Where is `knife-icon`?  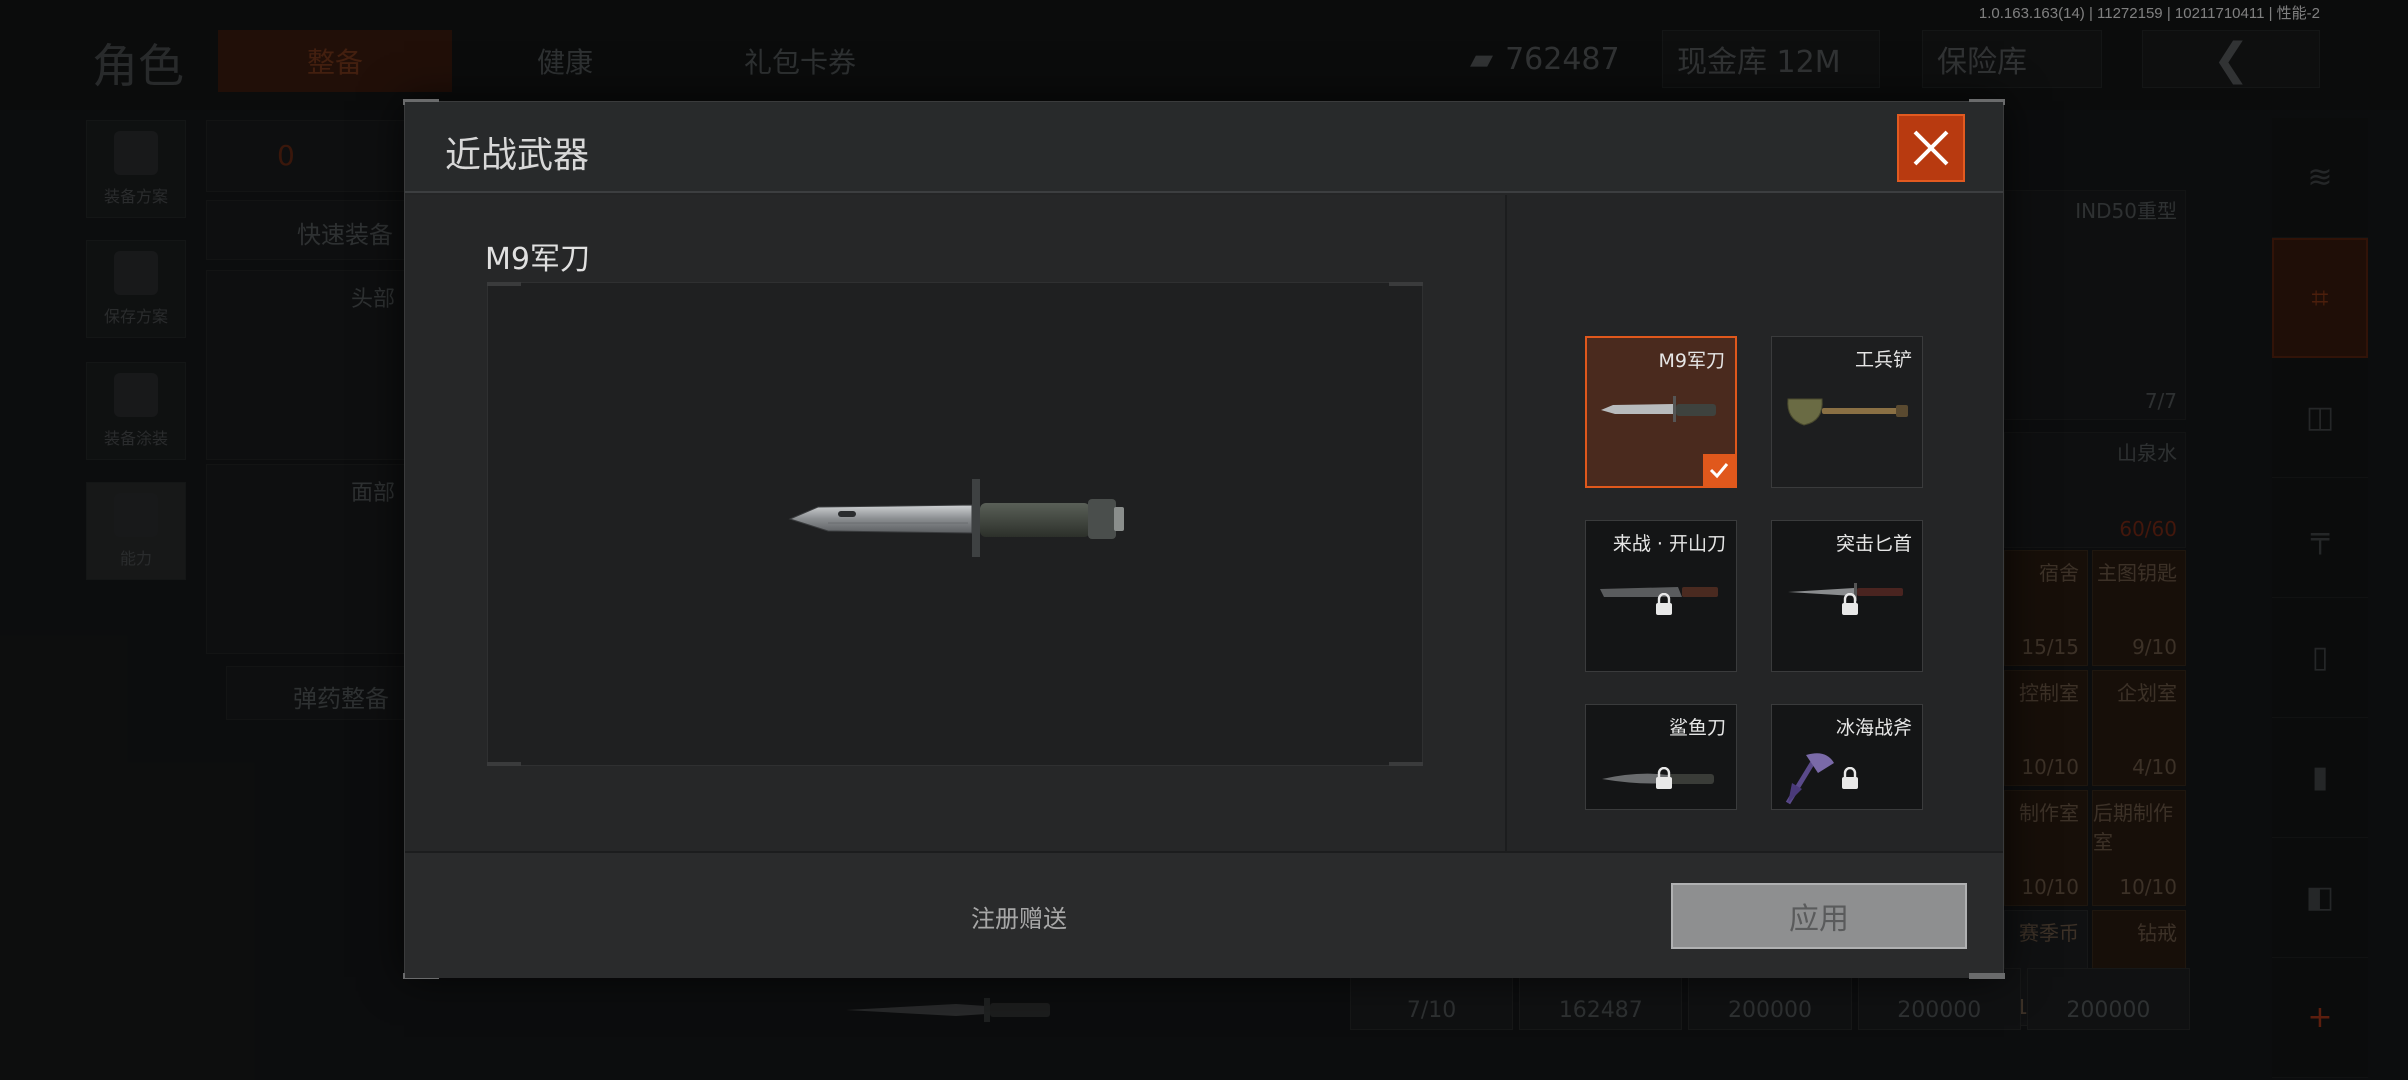
knife-icon is located at coordinates (1658, 409).